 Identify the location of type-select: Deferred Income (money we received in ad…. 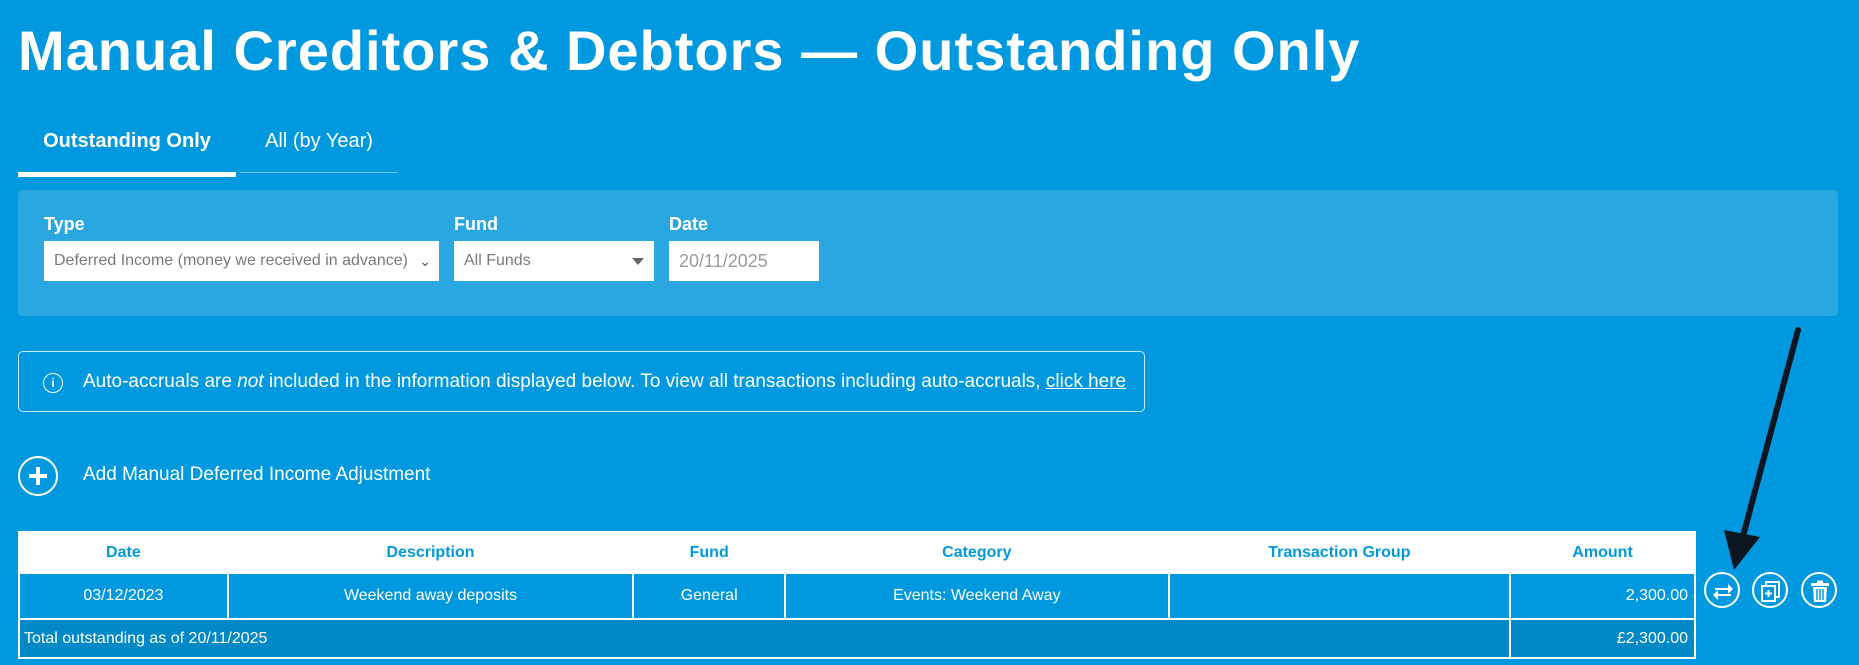
(241, 261).